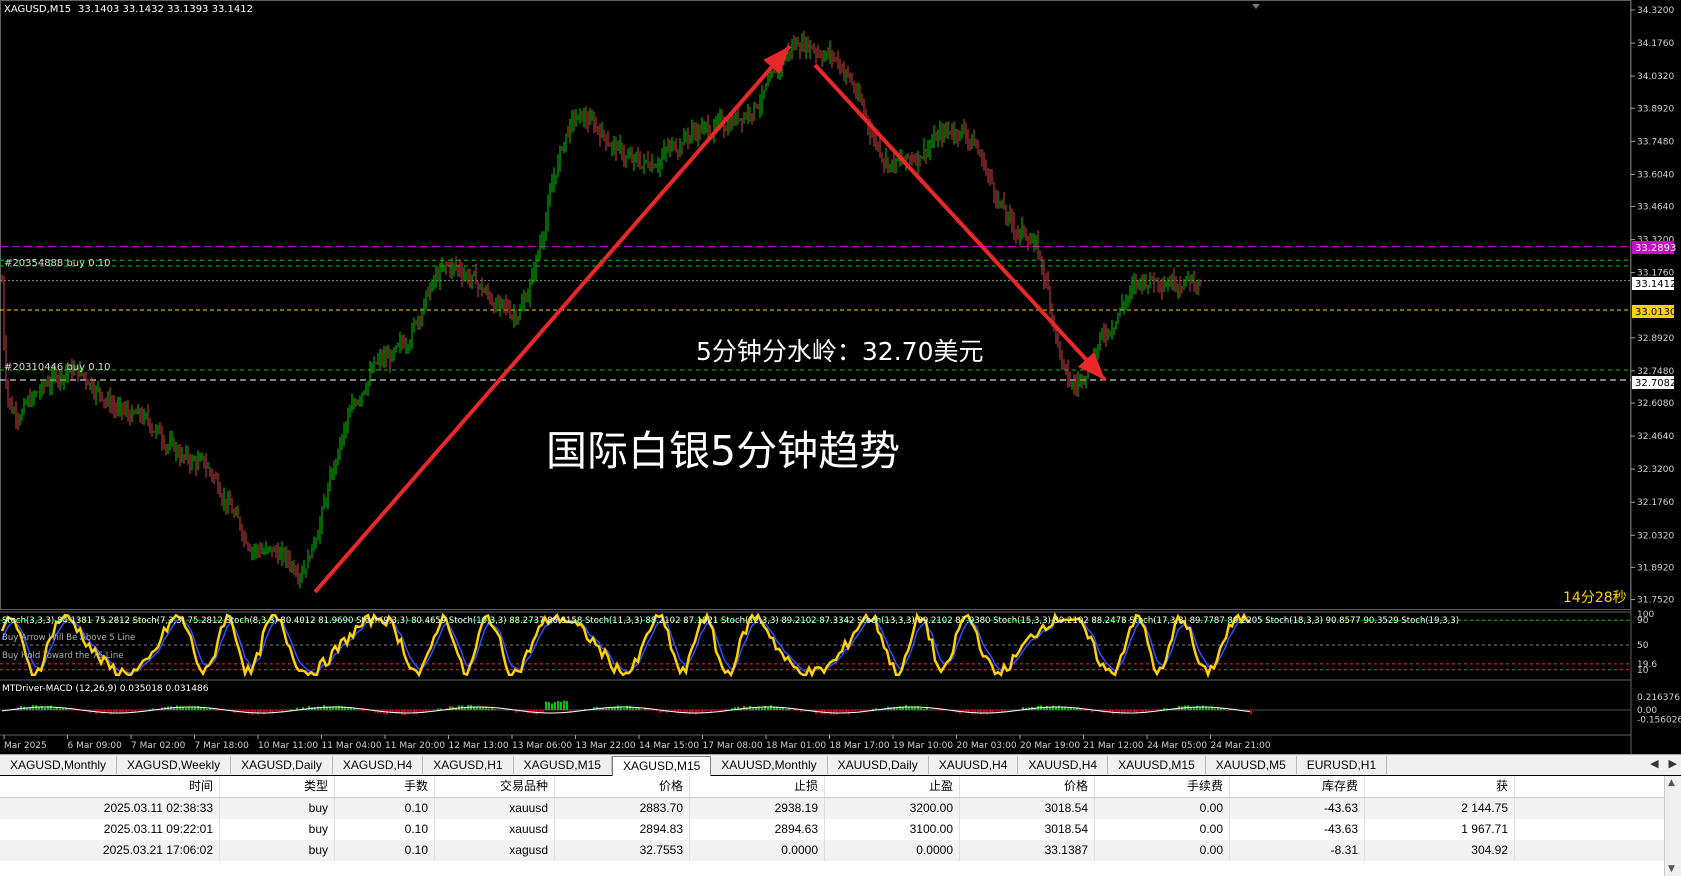 The height and width of the screenshot is (876, 1681). Describe the element at coordinates (495, 829) in the screenshot. I see `trade-cell: xauusd` at that location.